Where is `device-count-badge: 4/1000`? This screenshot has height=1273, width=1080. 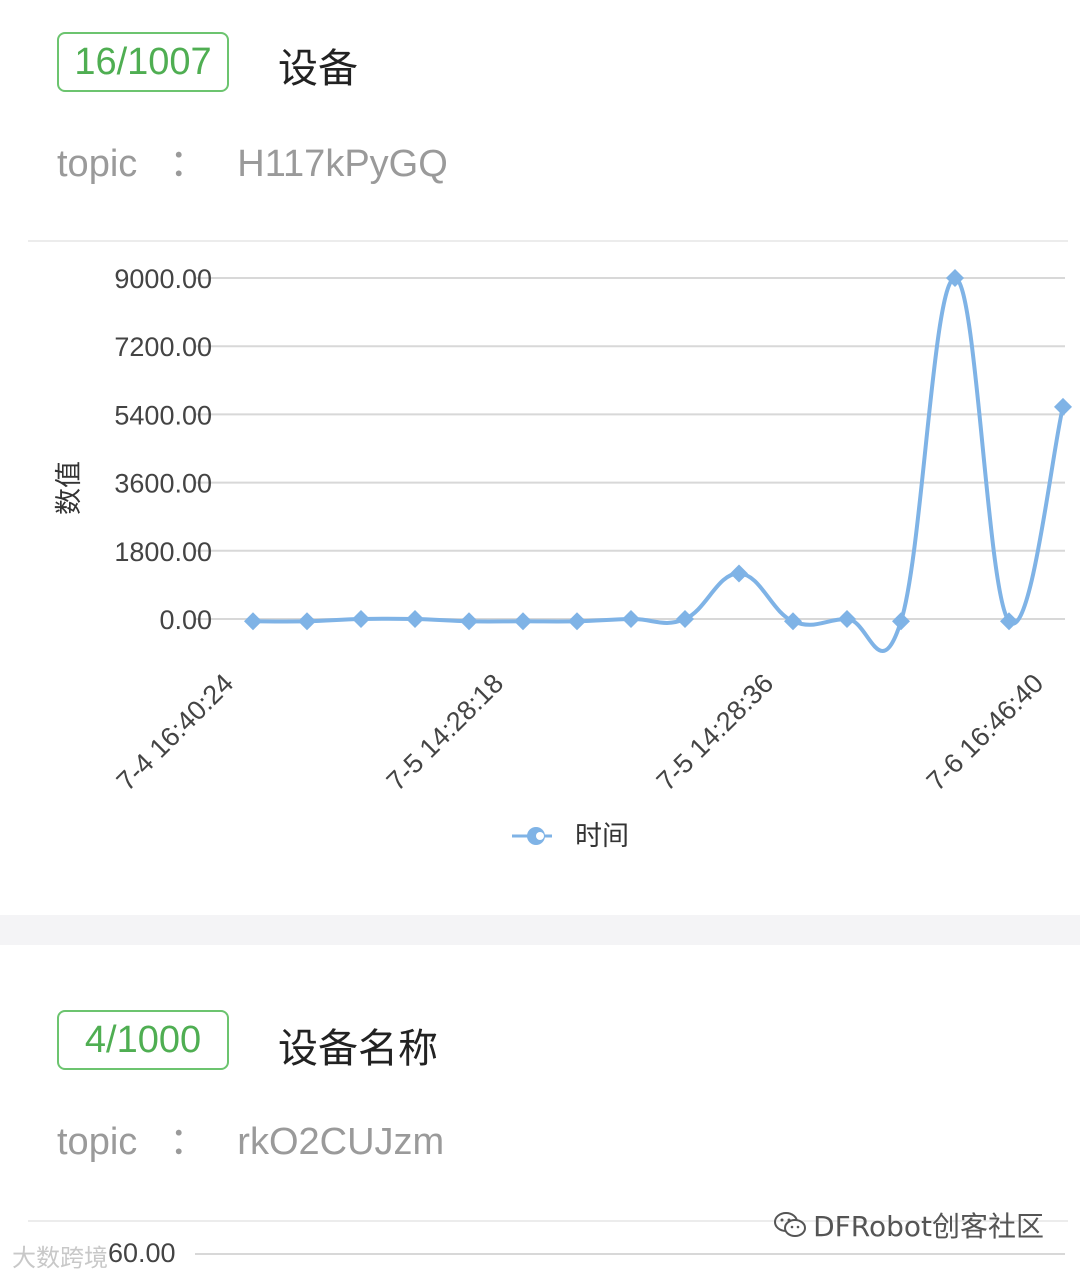 device-count-badge: 4/1000 is located at coordinates (143, 1040).